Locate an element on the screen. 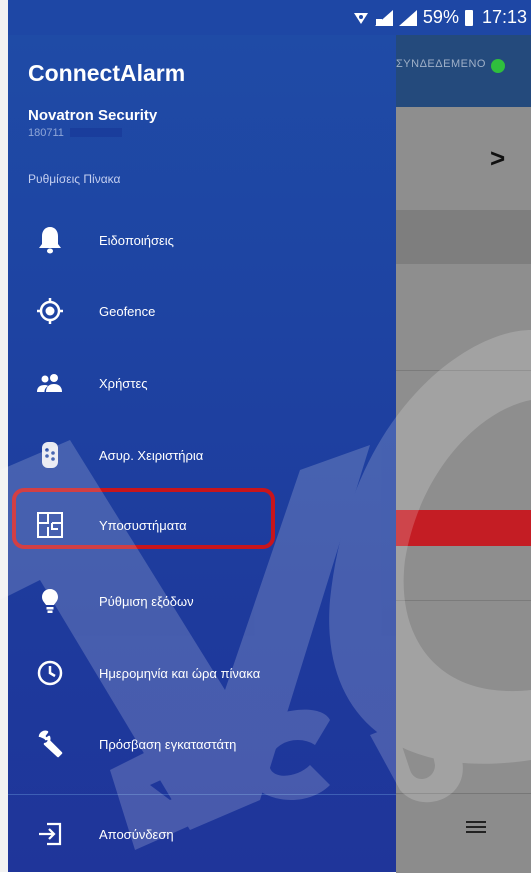 The image size is (531, 873). battery-percent: 59% is located at coordinates (440, 17).